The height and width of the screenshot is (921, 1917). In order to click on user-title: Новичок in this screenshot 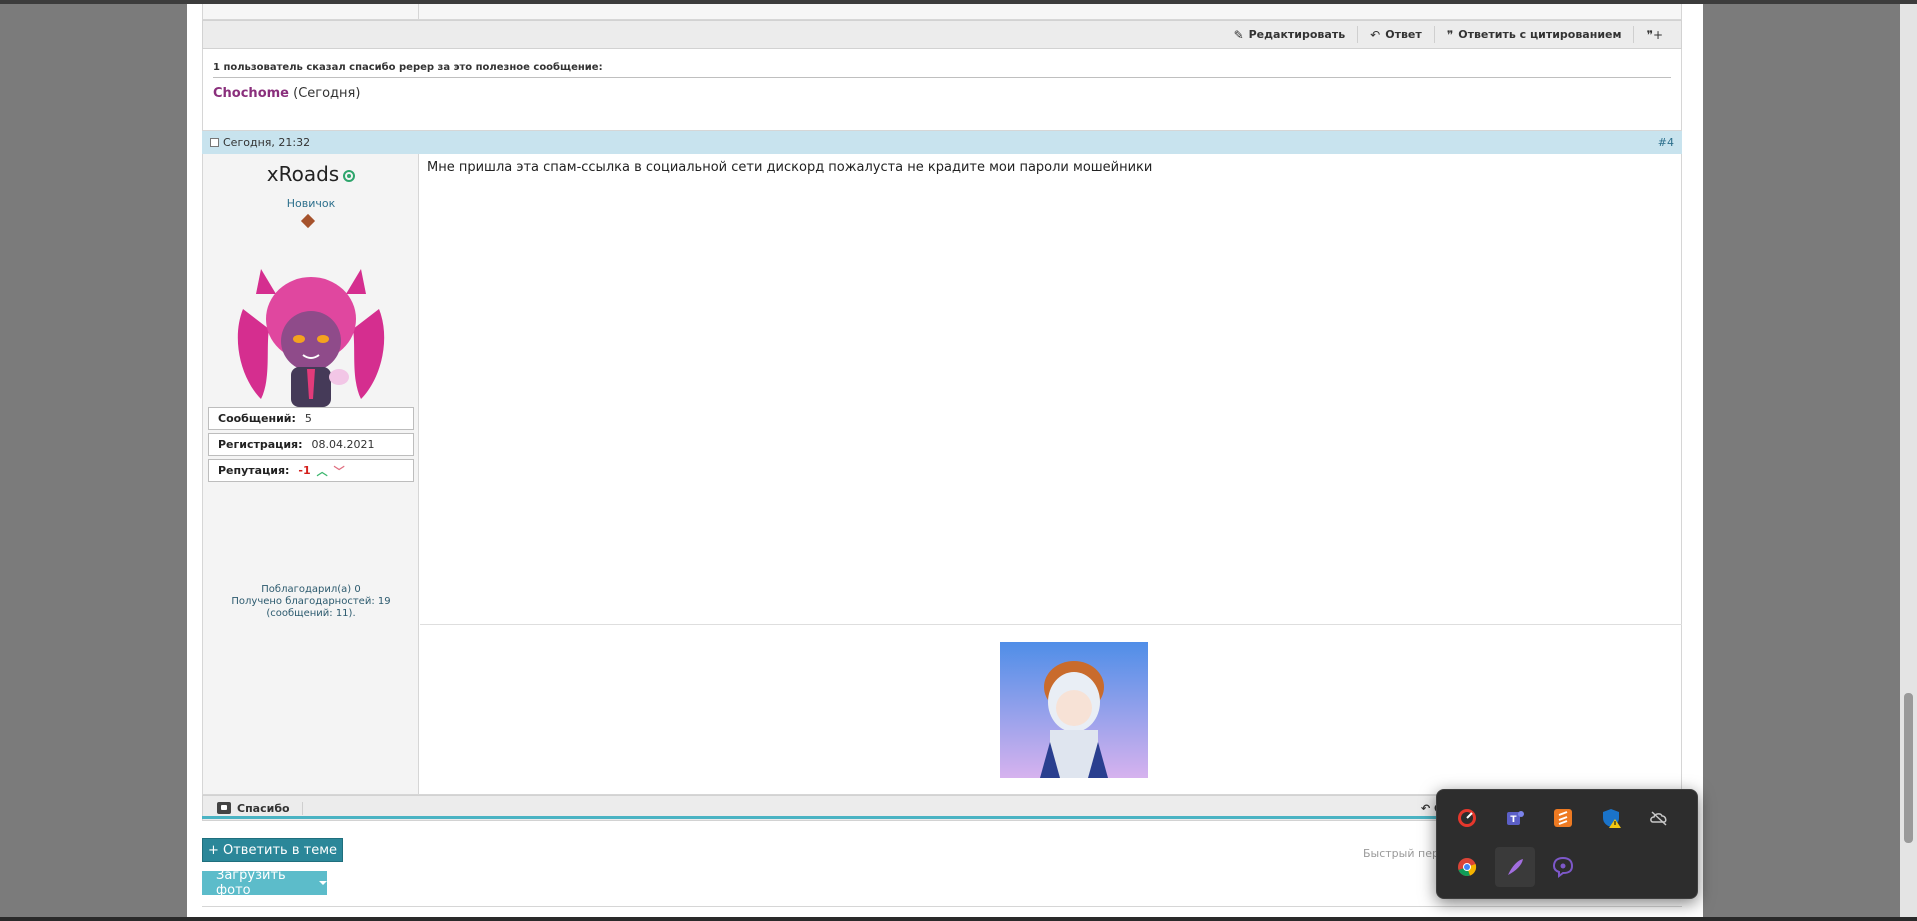, I will do `click(311, 203)`.